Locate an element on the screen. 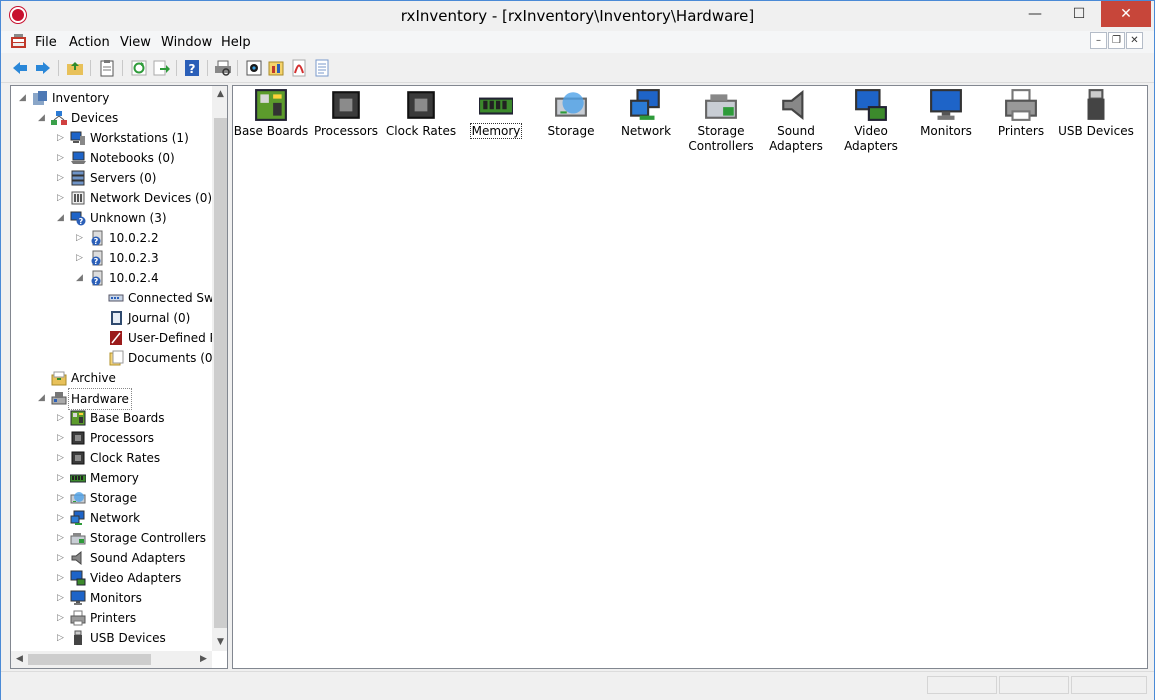  tree-item: ▷ Monitors is located at coordinates (111, 598).